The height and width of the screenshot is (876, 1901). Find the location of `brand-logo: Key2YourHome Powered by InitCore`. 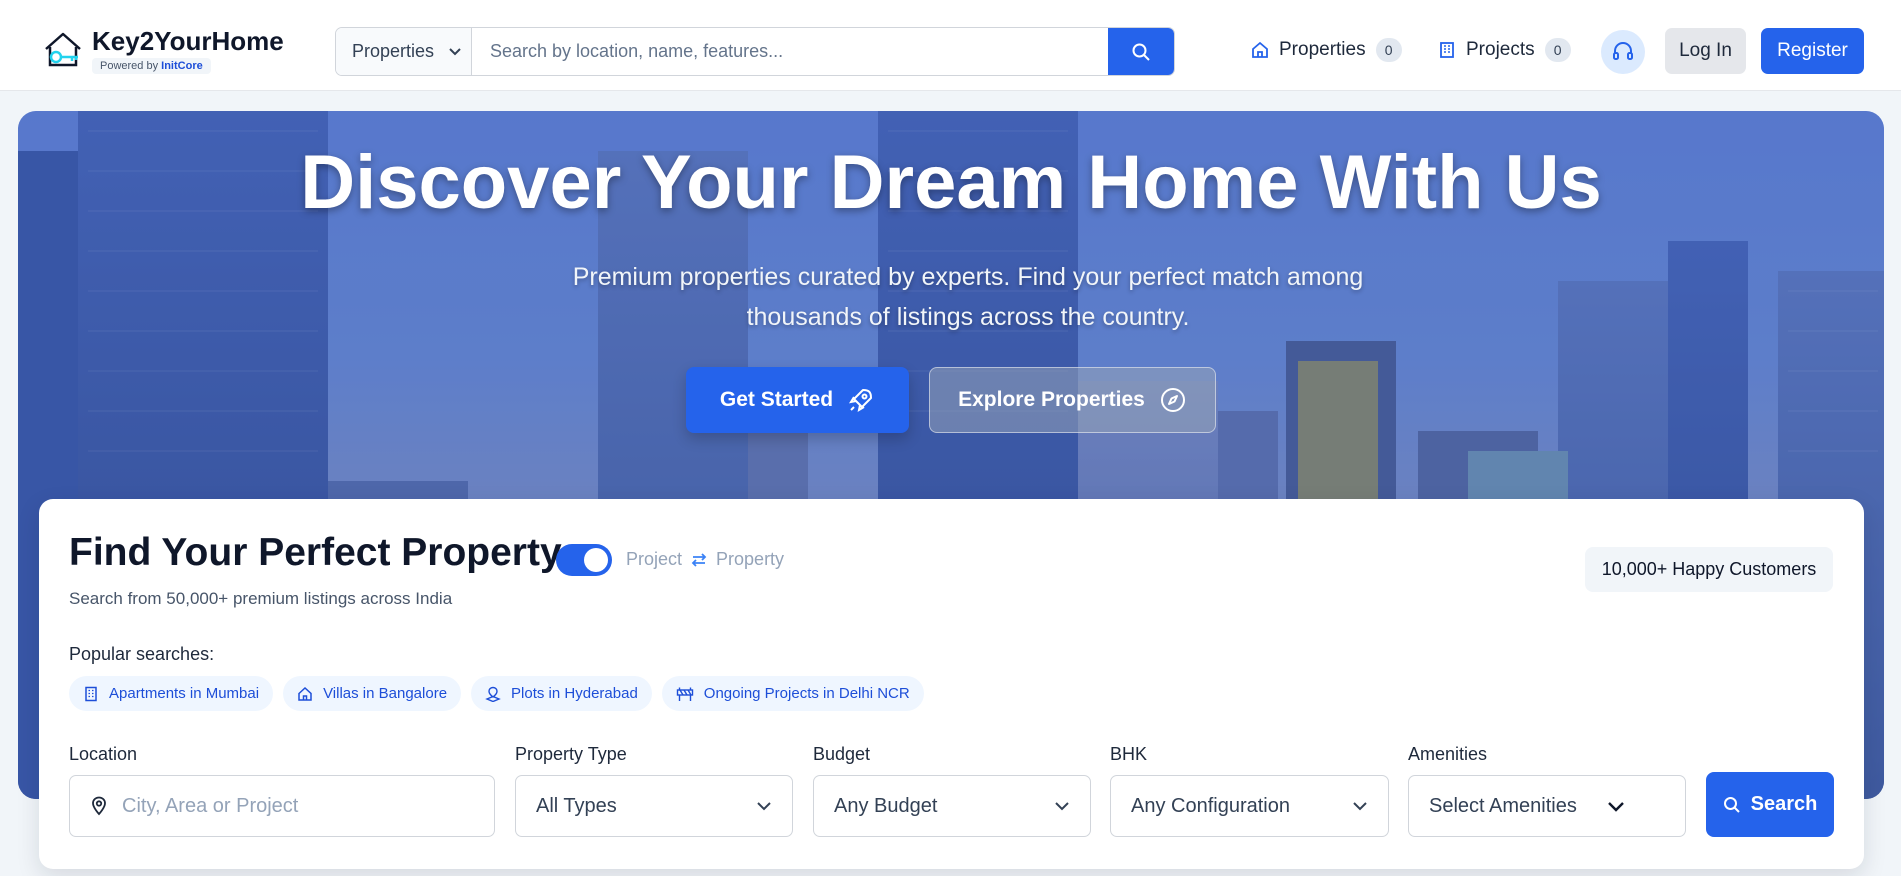

brand-logo: Key2YourHome Powered by InitCore is located at coordinates (162, 50).